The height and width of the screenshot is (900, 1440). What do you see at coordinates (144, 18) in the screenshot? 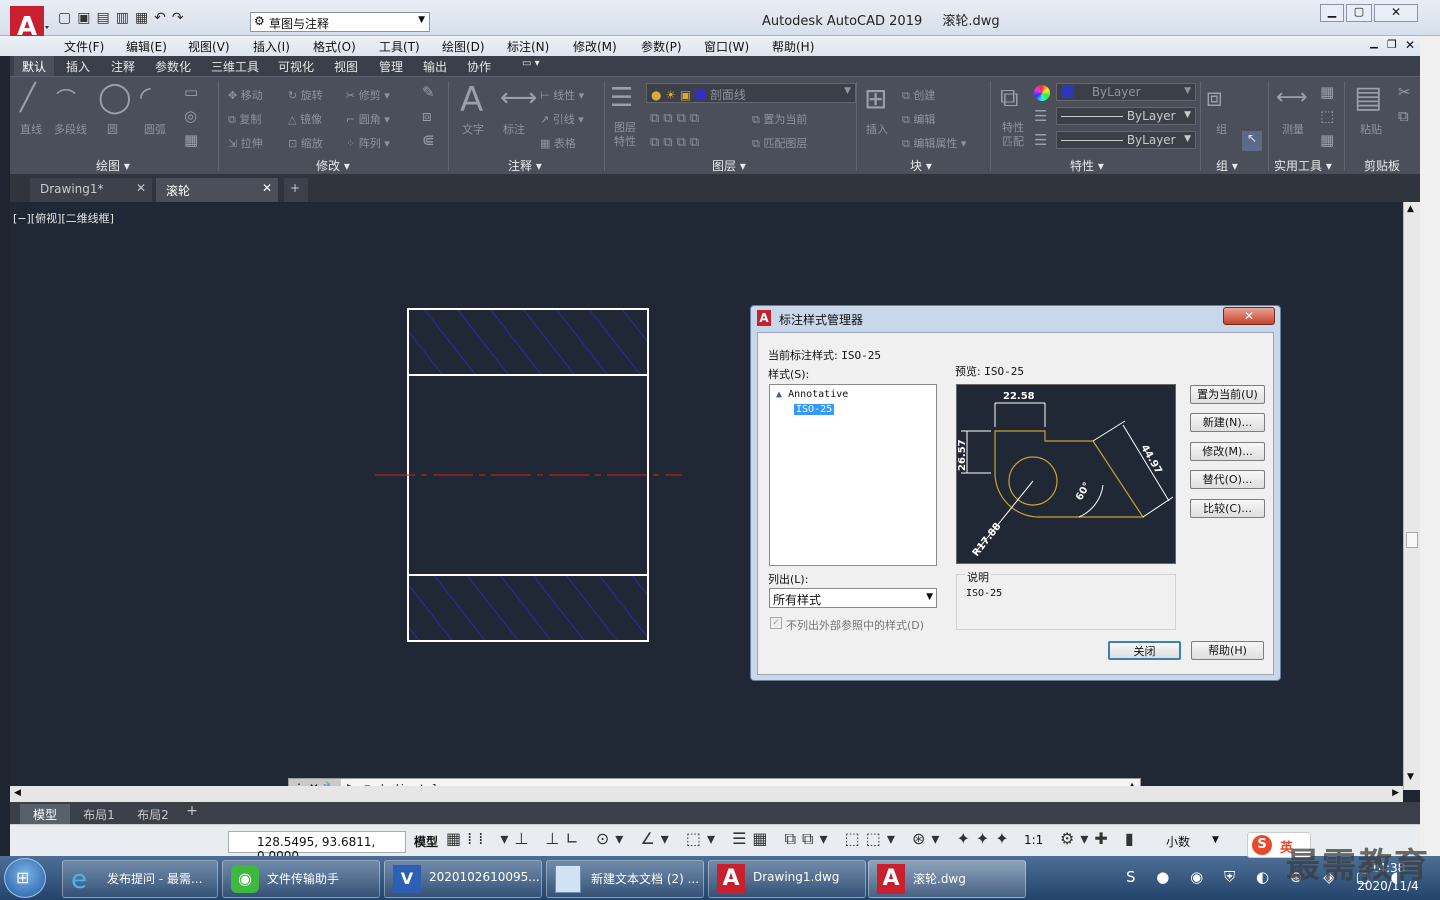
I see `print-icon: ▦` at bounding box center [144, 18].